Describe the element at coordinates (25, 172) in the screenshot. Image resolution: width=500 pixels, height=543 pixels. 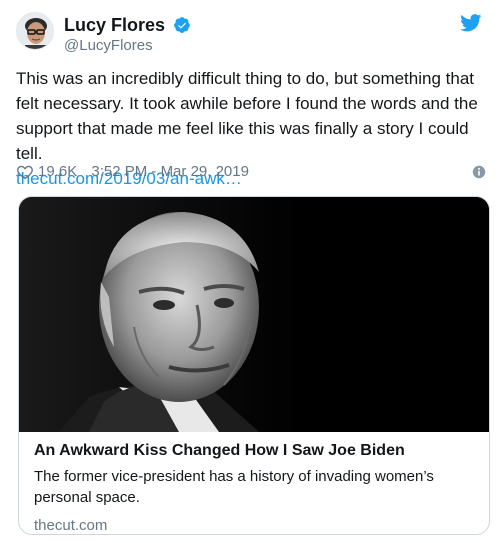
I see `heart-icon` at that location.